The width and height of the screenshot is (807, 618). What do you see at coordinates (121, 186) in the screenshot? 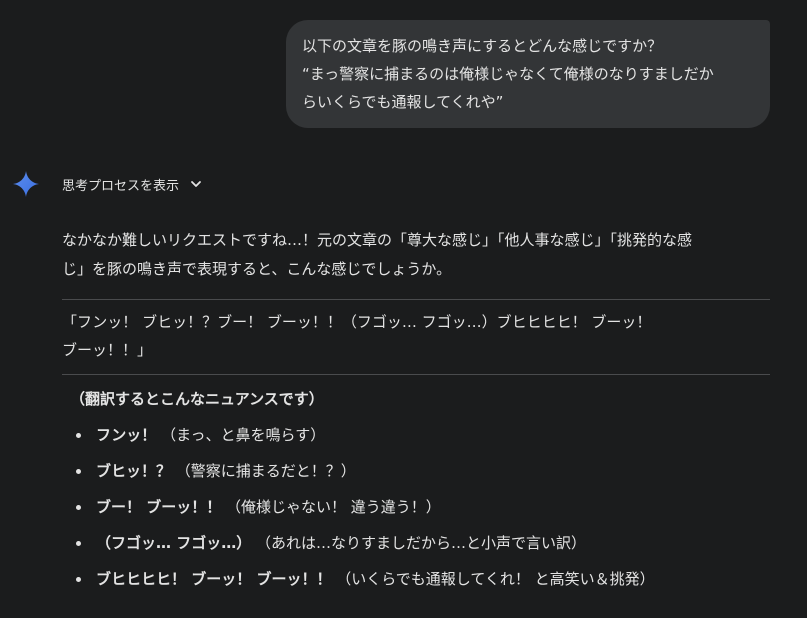
I see `show-thinking-label: 思考プロセスを表示` at bounding box center [121, 186].